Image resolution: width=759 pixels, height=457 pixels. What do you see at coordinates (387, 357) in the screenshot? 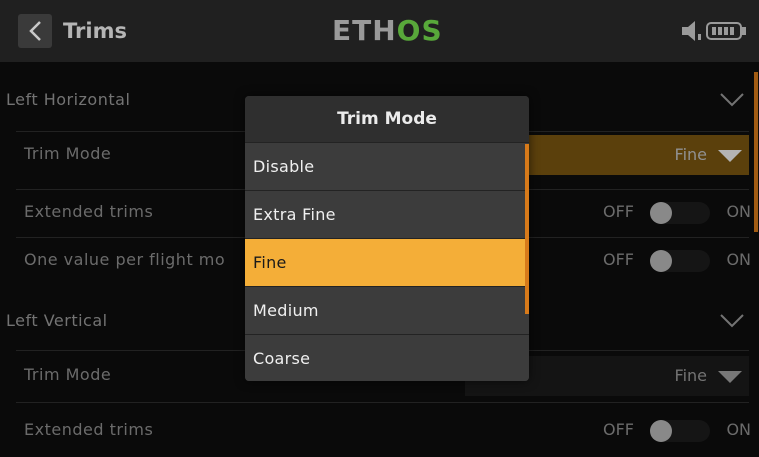
I see `option-coarse: Coarse` at bounding box center [387, 357].